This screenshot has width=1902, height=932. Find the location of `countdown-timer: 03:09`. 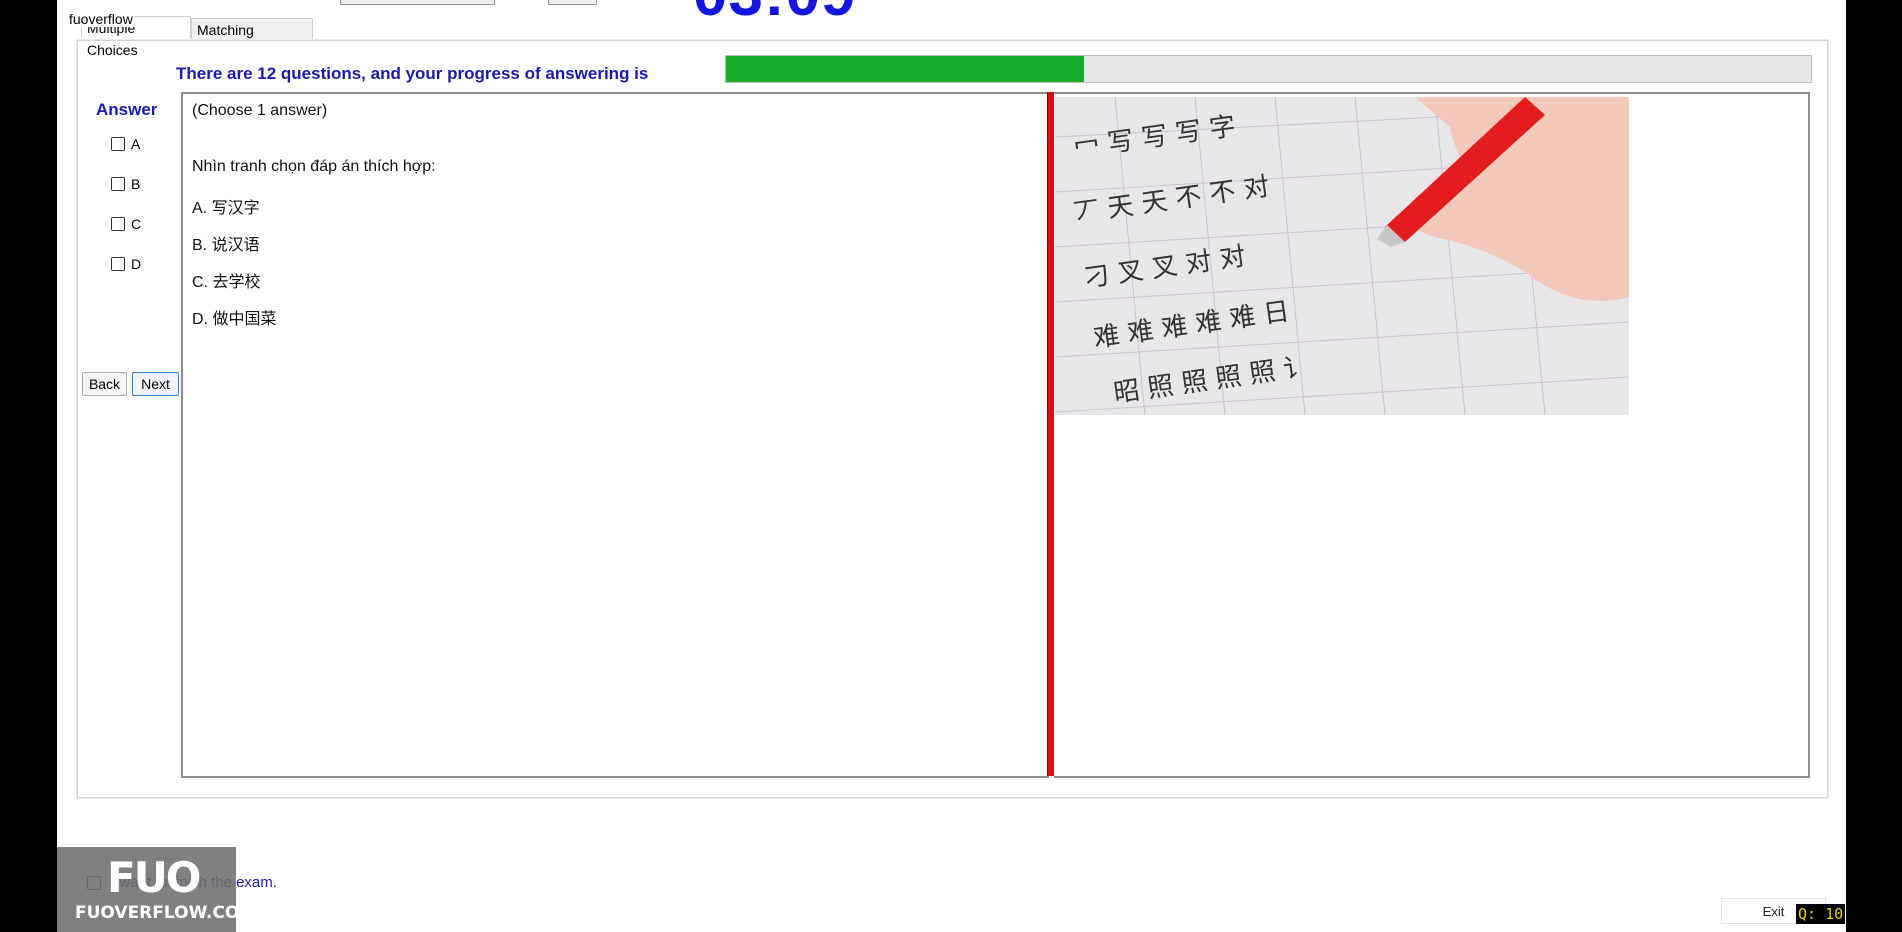

countdown-timer: 03:09 is located at coordinates (775, 13).